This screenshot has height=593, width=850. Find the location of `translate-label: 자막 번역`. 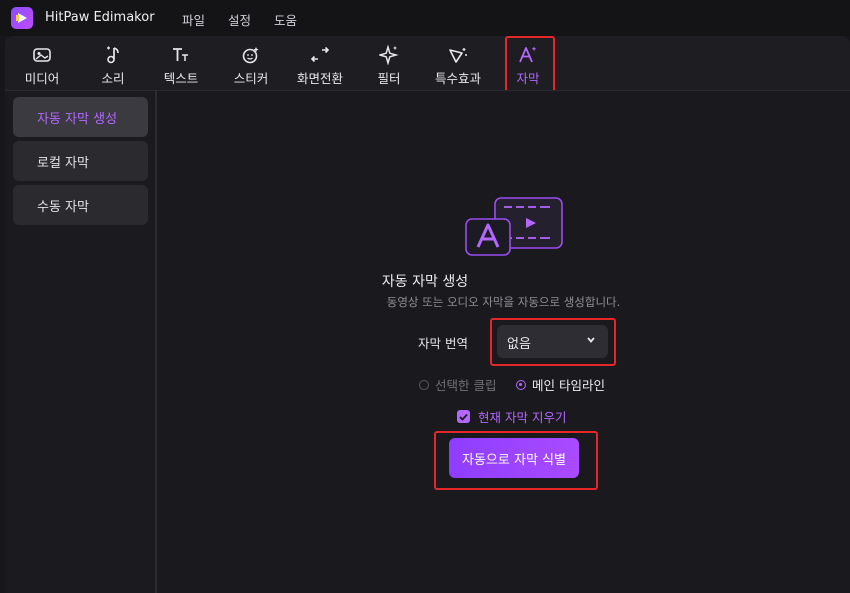

translate-label: 자막 번역 is located at coordinates (443, 343).